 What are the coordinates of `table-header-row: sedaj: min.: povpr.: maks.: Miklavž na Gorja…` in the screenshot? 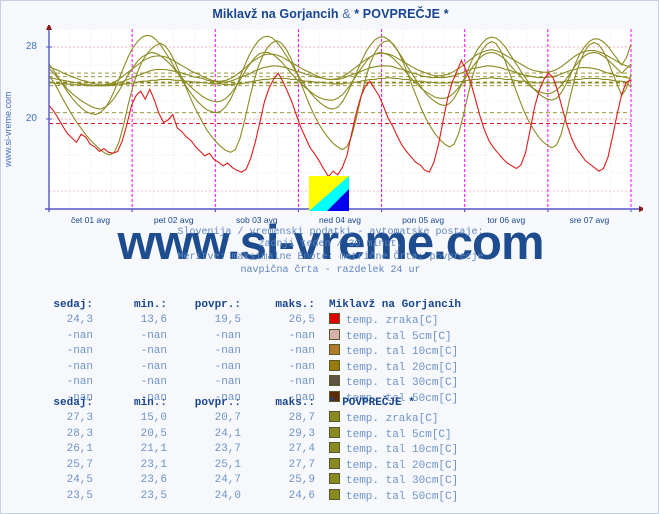 It's located at (246, 305).